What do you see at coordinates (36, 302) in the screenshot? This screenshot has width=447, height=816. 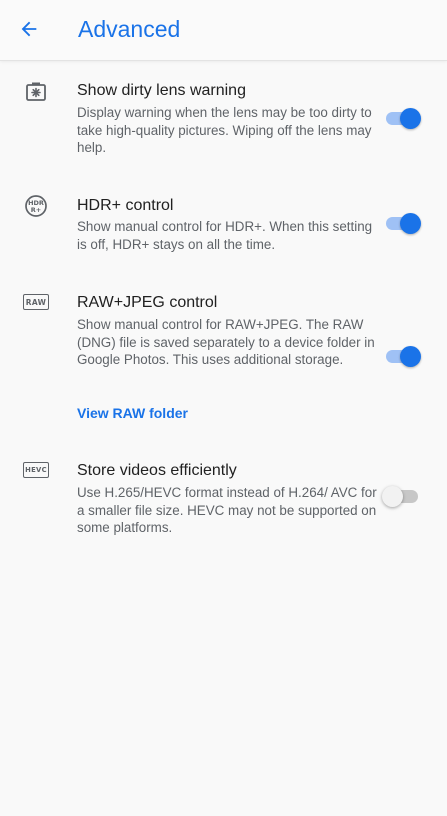 I see `raw-icon: RAW` at bounding box center [36, 302].